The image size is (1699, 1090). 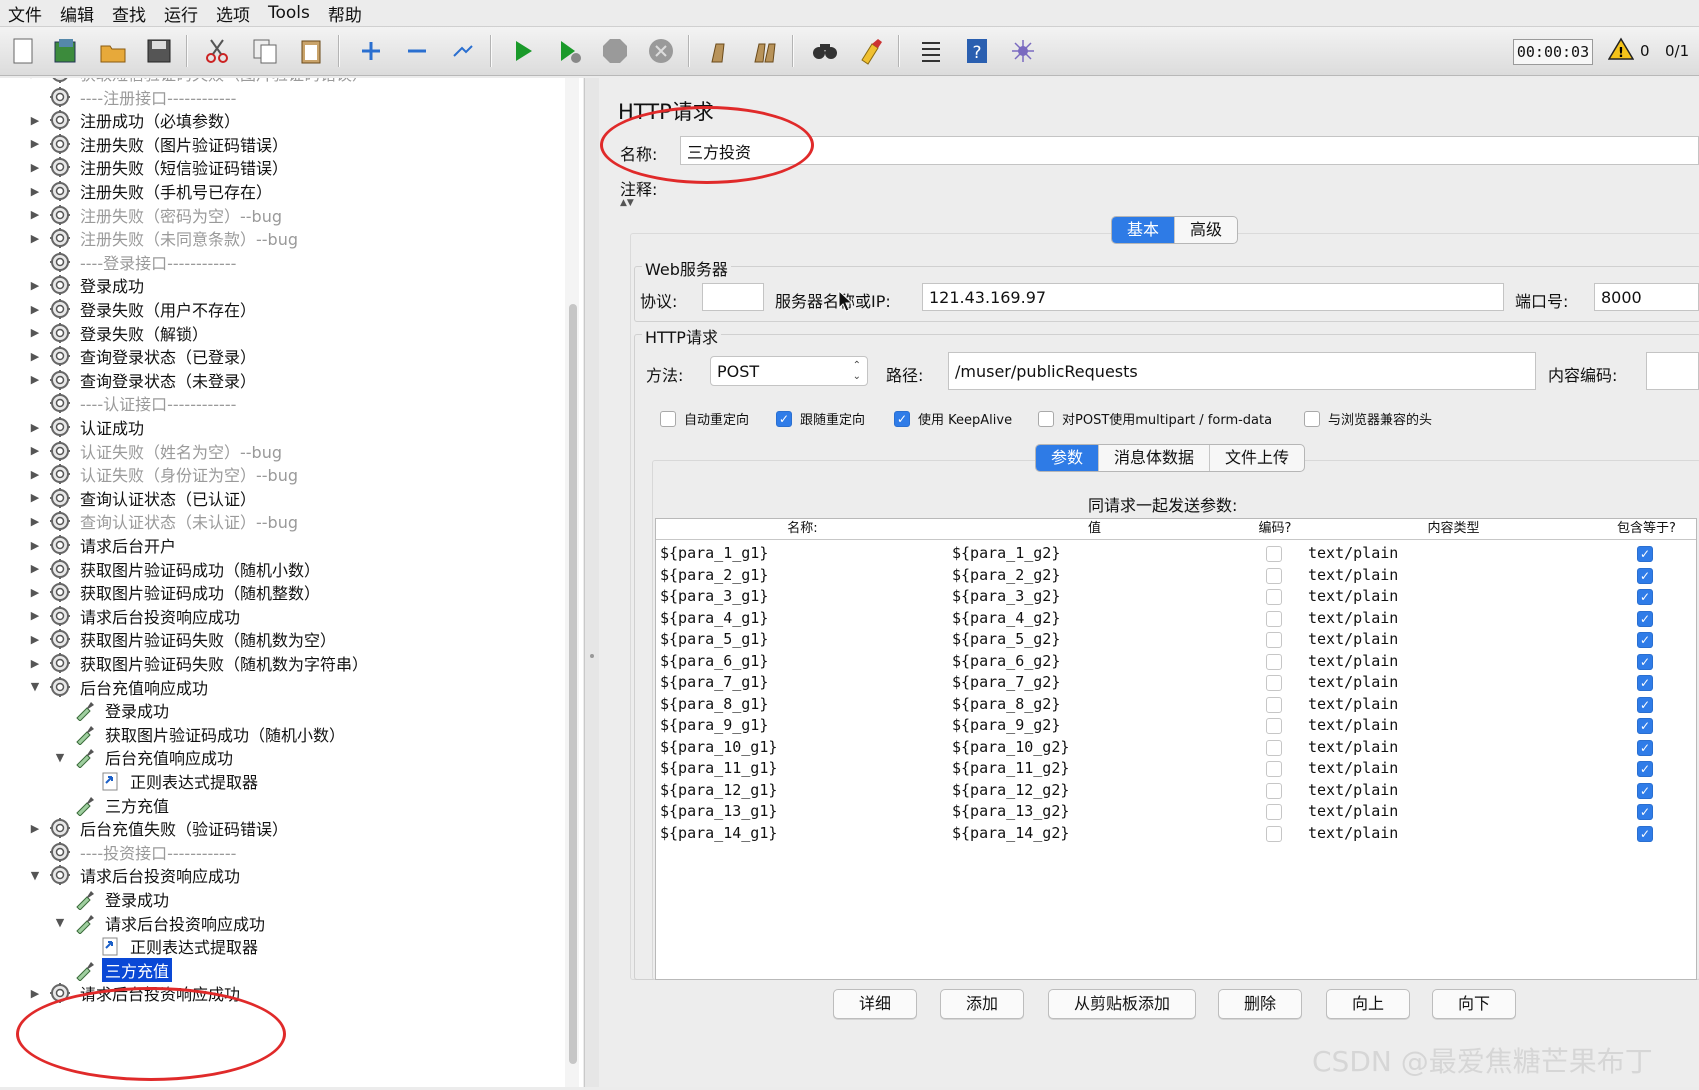 I want to click on tree-node: ▶ 请求后台投资响应成功, so click(x=135, y=616).